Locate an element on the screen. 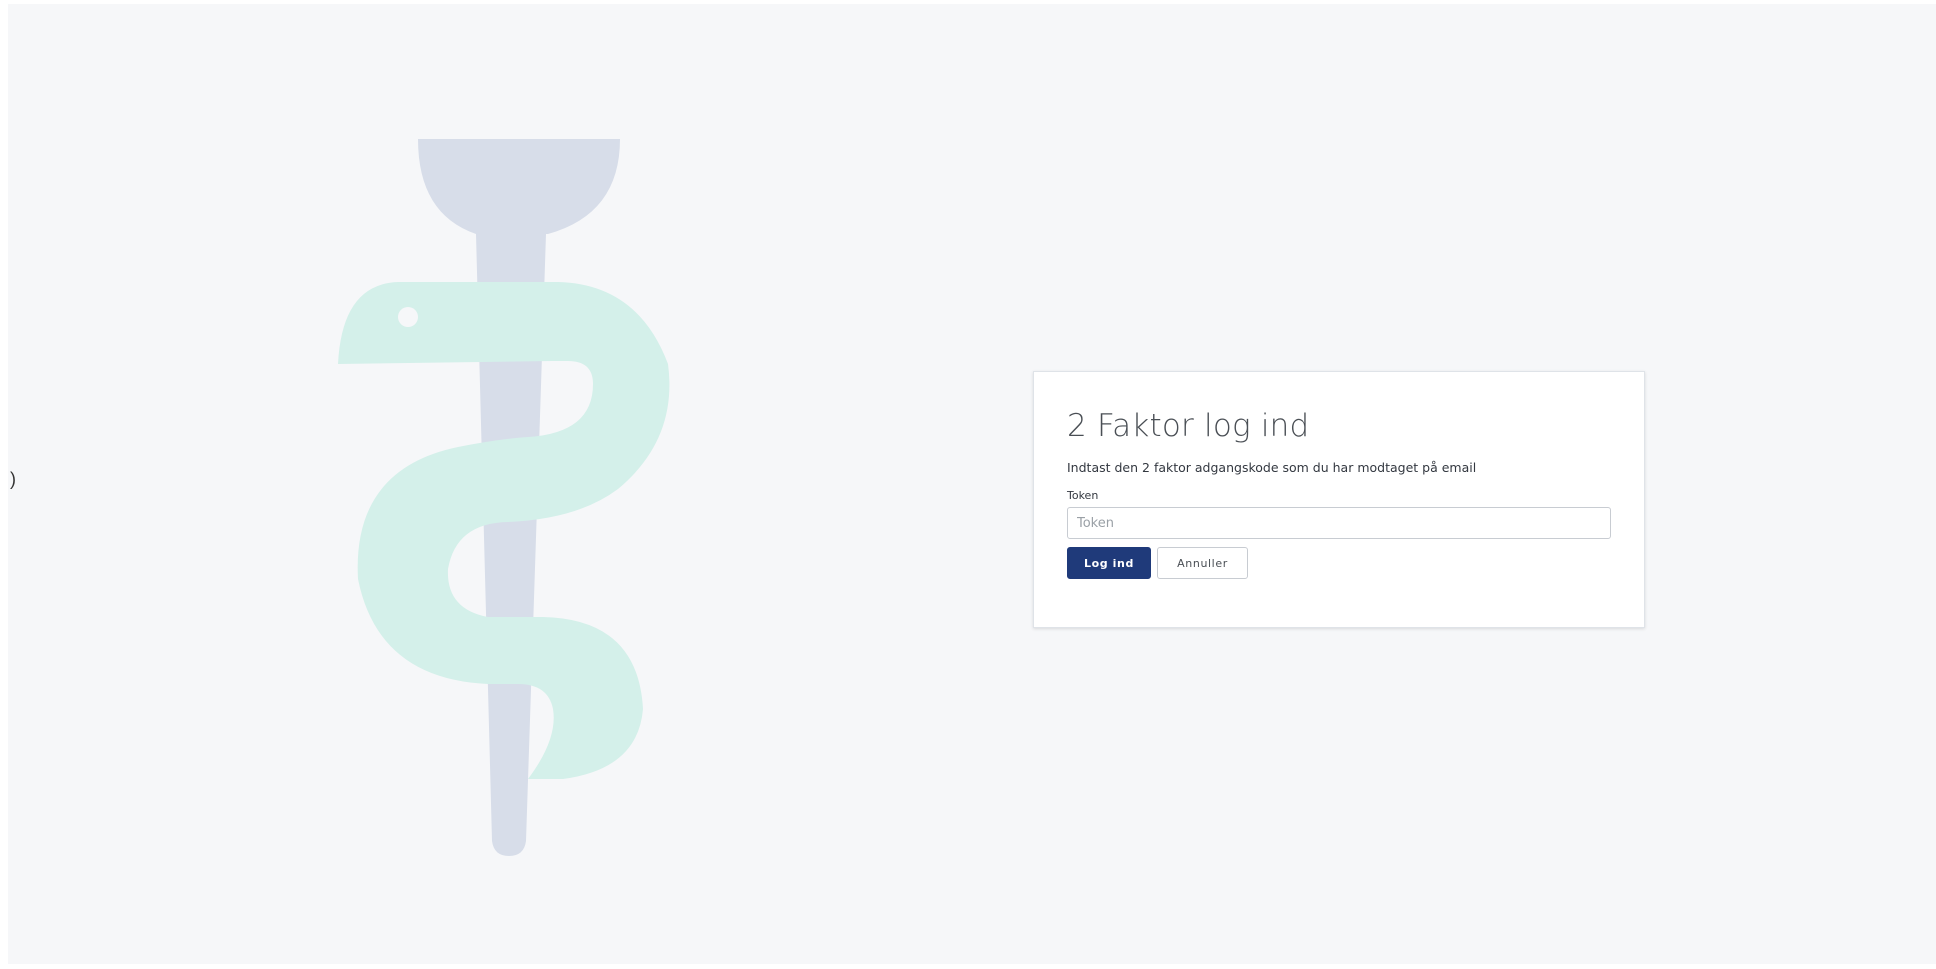  token-label: Token is located at coordinates (1083, 495).